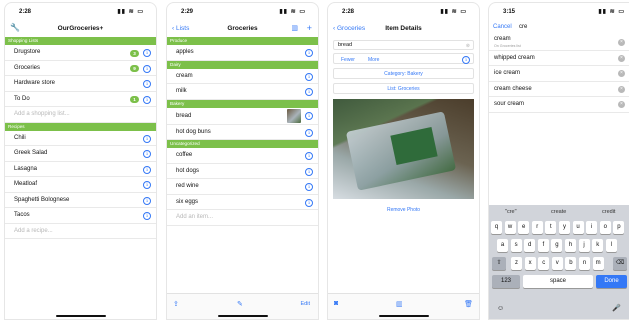 This screenshot has width=629, height=320. I want to click on recipe-row: Chili i, so click(80, 138).